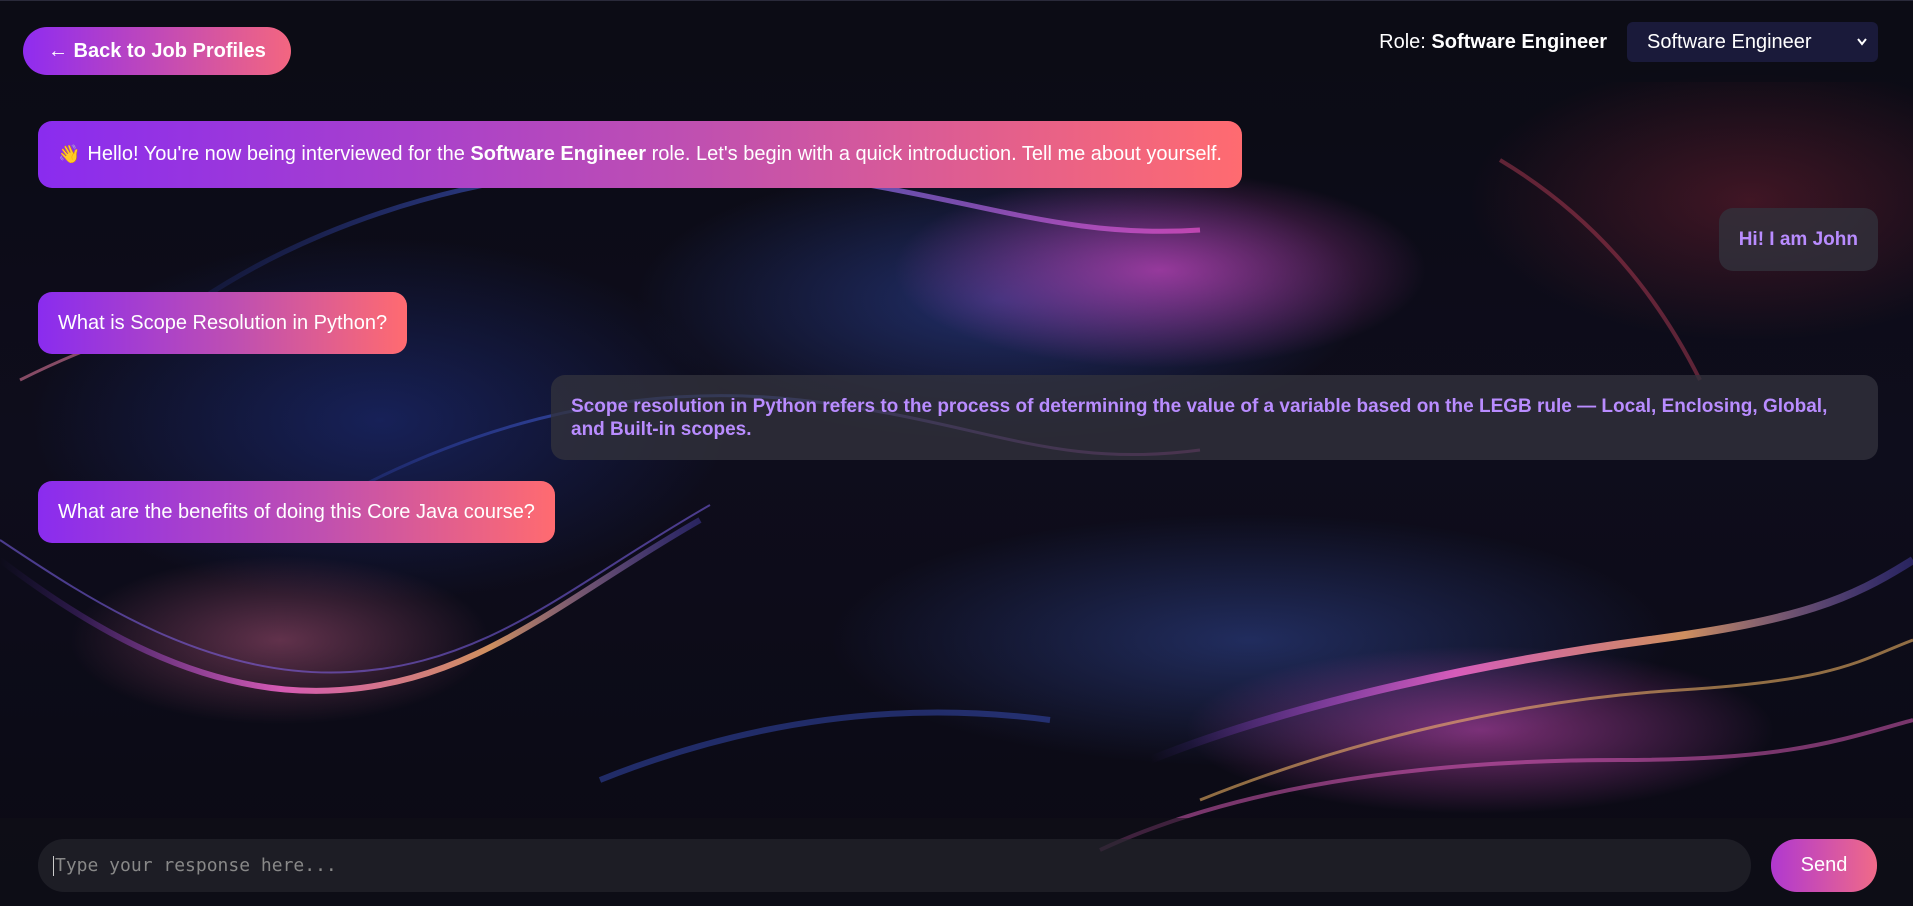 Image resolution: width=1913 pixels, height=906 pixels. What do you see at coordinates (1402, 42) in the screenshot?
I see `role-prefix: Role:` at bounding box center [1402, 42].